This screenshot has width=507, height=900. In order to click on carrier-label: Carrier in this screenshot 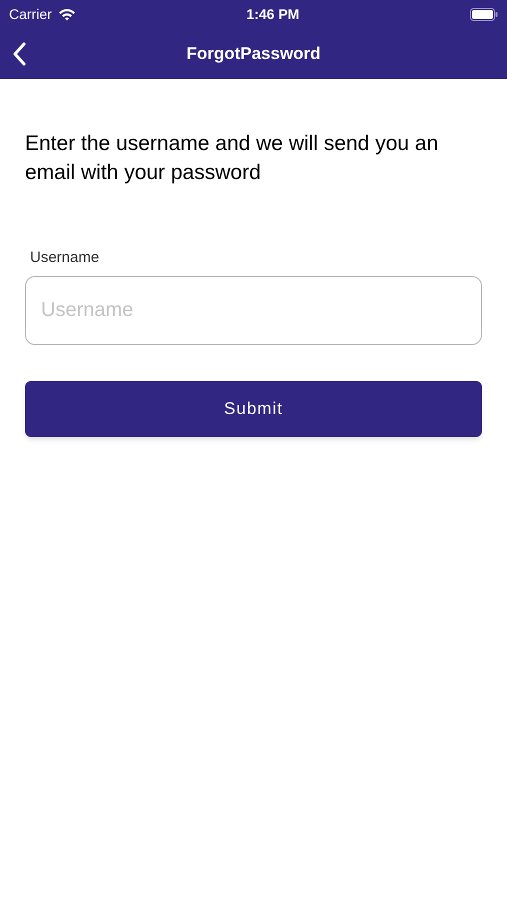, I will do `click(30, 14)`.